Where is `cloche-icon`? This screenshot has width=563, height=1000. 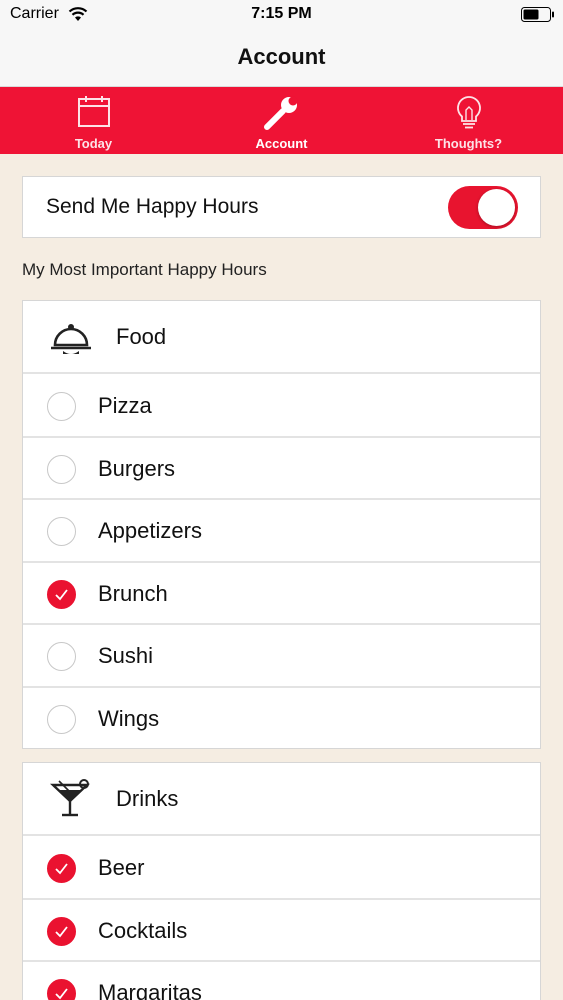 cloche-icon is located at coordinates (71, 339).